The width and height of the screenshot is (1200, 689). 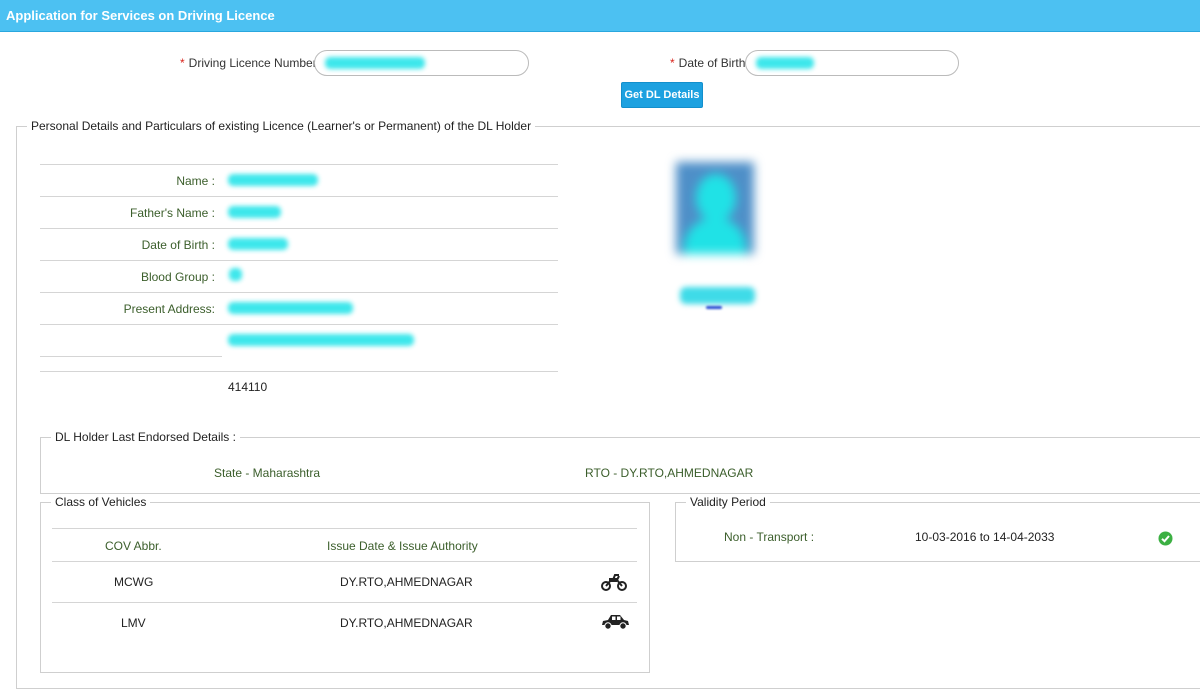 What do you see at coordinates (728, 502) in the screenshot?
I see `validity-period-legend: Validity Period` at bounding box center [728, 502].